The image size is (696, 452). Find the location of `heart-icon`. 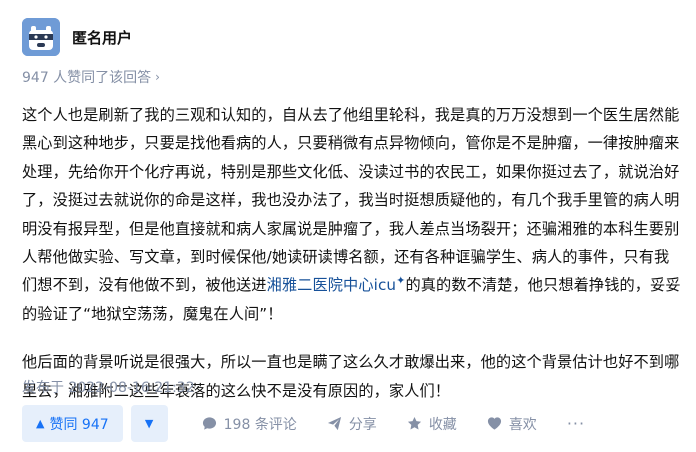

heart-icon is located at coordinates (495, 424).